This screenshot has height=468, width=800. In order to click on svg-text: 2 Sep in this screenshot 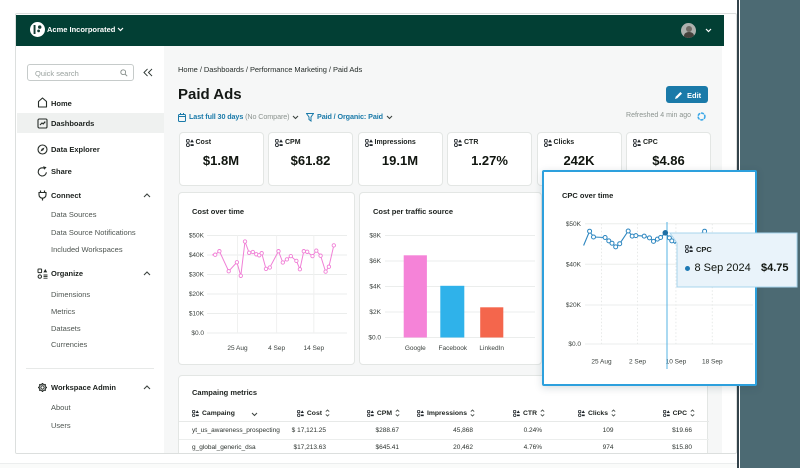, I will do `click(637, 362)`.